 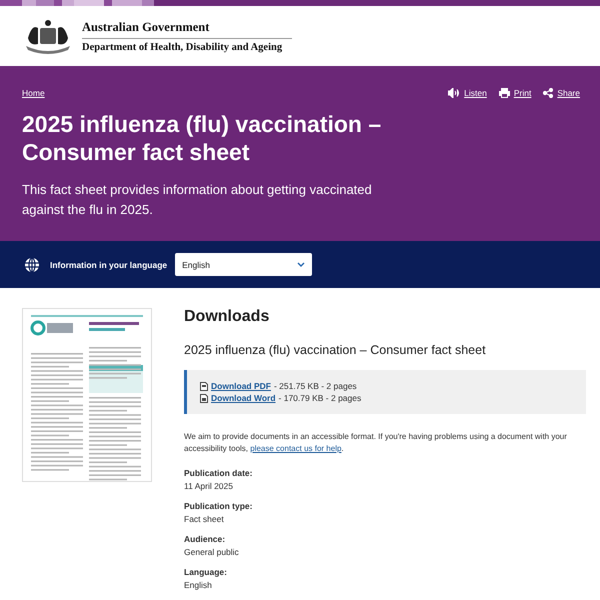 I want to click on metadata-value: 11 April 2025, so click(x=209, y=486).